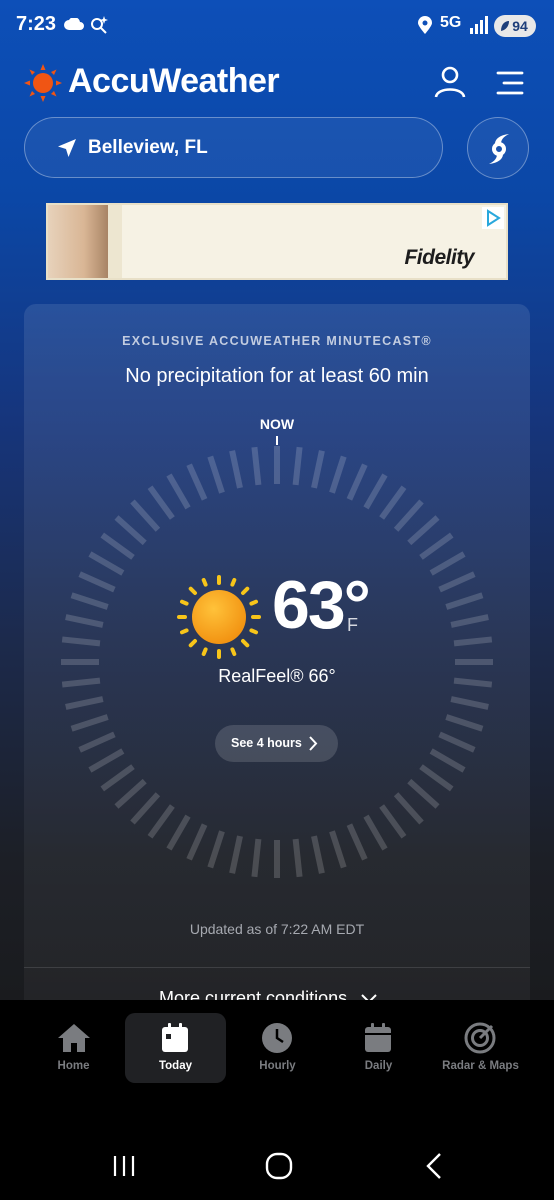 The height and width of the screenshot is (1200, 554). What do you see at coordinates (277, 1048) in the screenshot?
I see `nav-hourly: Hourly` at bounding box center [277, 1048].